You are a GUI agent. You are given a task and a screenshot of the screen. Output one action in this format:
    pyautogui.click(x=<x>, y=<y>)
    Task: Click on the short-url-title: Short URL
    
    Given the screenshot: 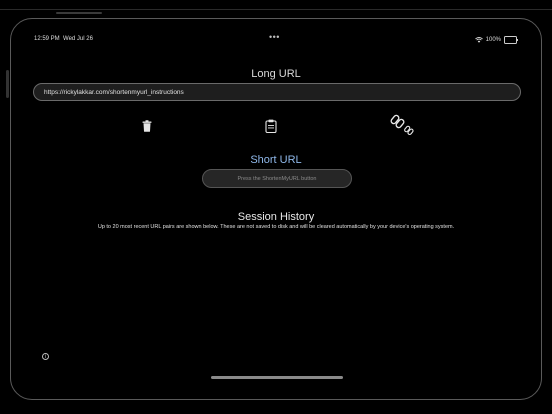 What is the action you would take?
    pyautogui.click(x=276, y=160)
    